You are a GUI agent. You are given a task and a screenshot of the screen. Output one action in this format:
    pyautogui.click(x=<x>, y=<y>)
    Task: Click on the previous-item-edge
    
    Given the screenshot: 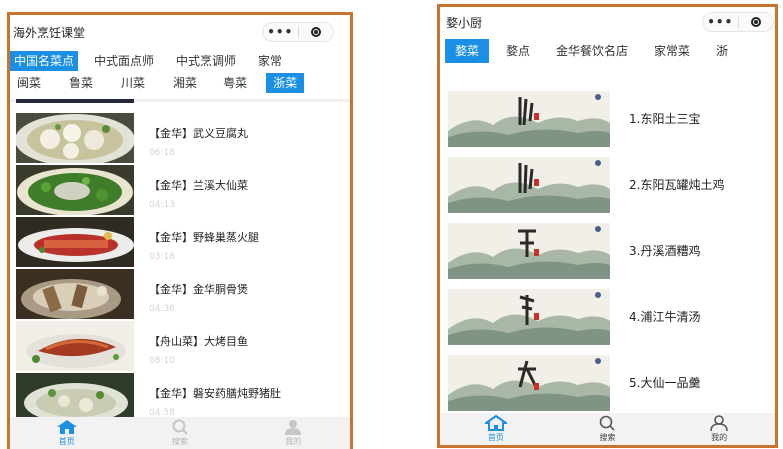 What is the action you would take?
    pyautogui.click(x=75, y=101)
    